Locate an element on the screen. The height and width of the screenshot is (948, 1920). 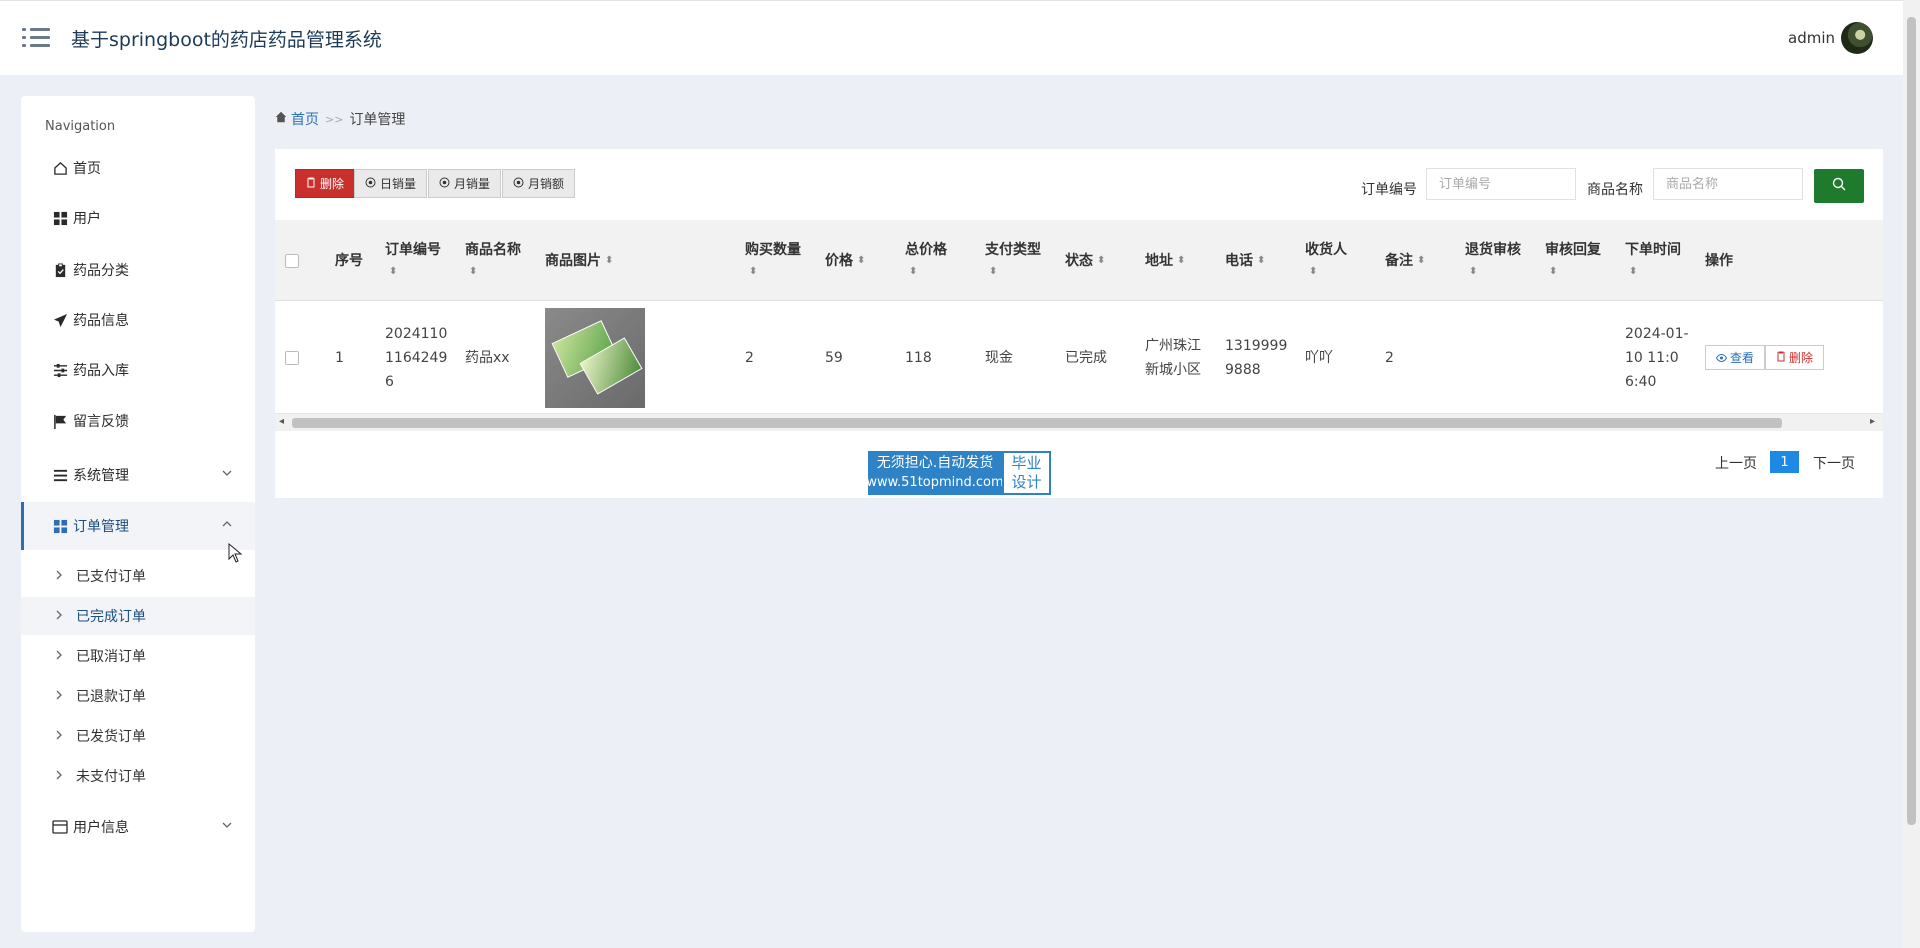
horizontal-scrollbar: ◂ ▸ is located at coordinates (1079, 422).